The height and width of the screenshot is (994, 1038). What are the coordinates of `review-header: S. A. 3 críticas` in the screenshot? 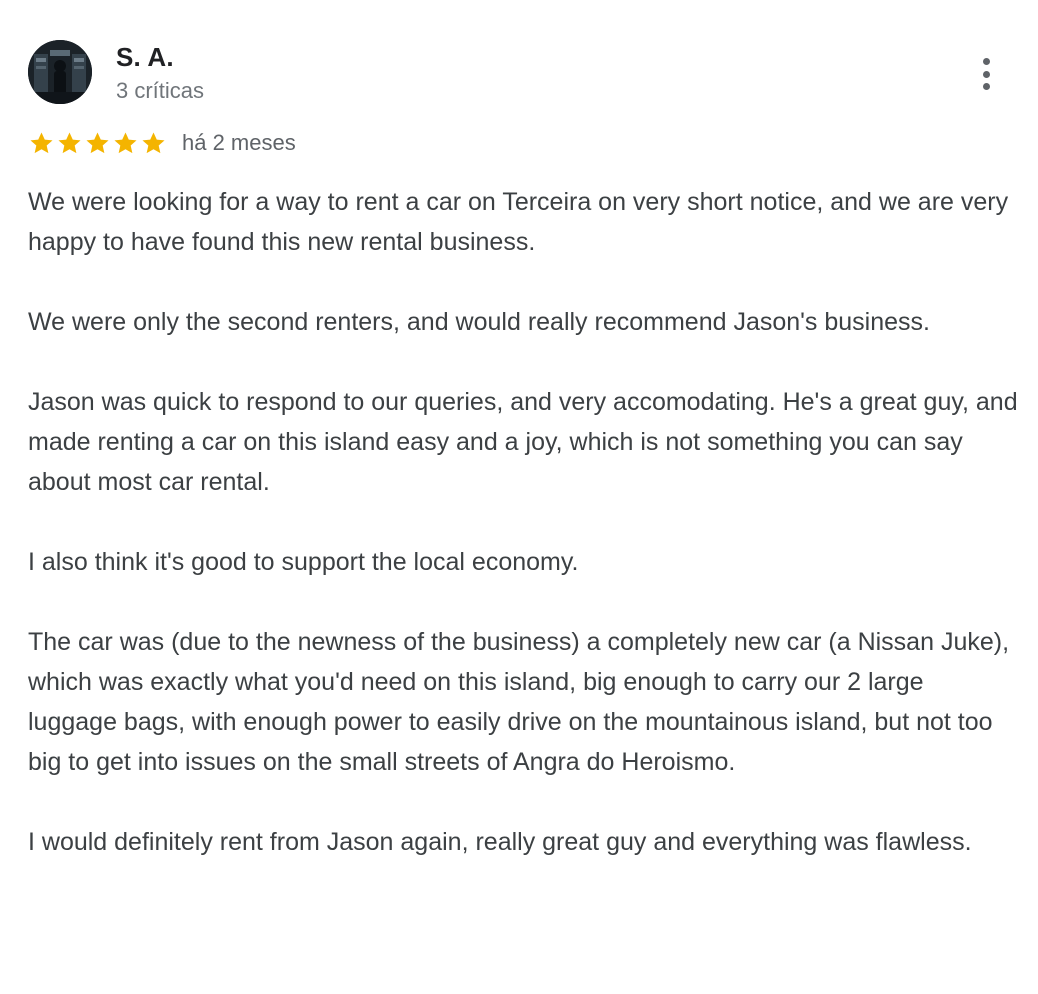 It's located at (523, 73).